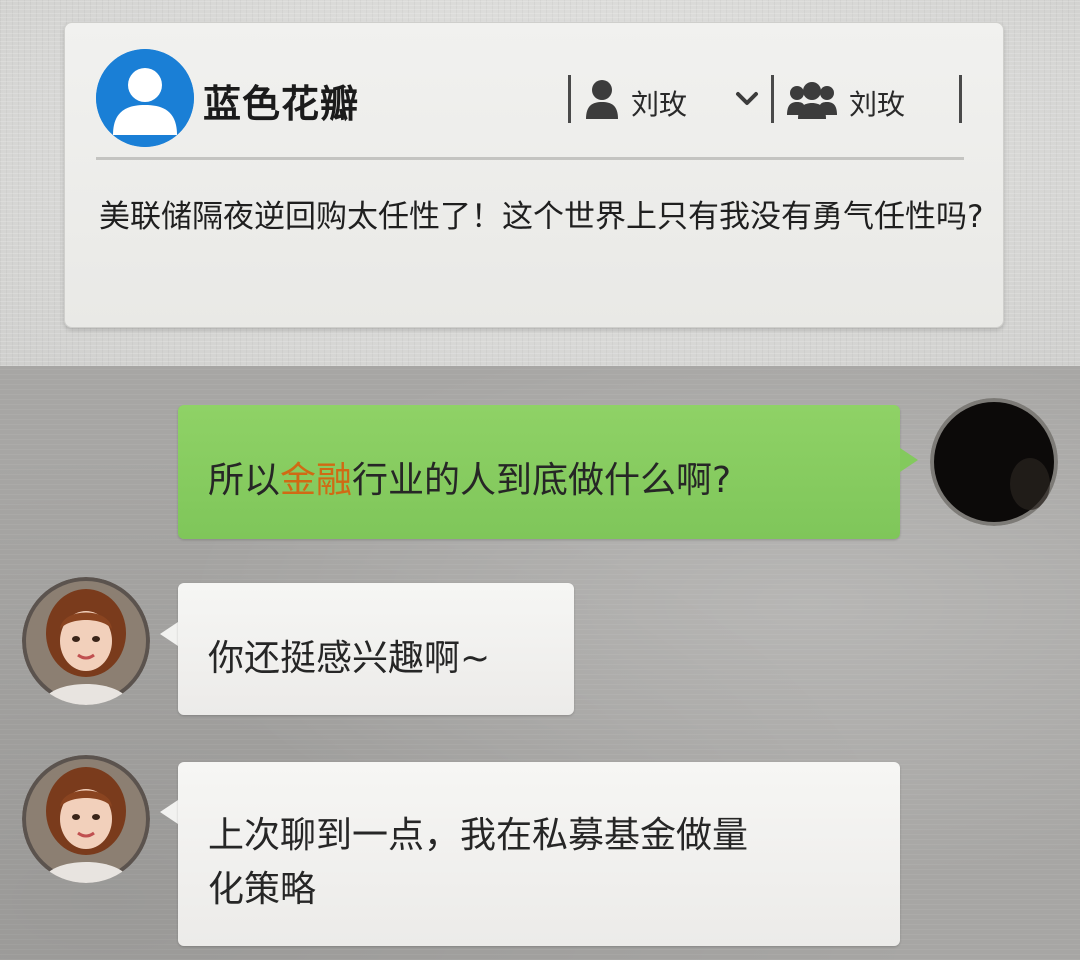 The image size is (1080, 960). Describe the element at coordinates (478, 835) in the screenshot. I see `message-text-line: 上次聊到一点，我在私募基金做量` at that location.